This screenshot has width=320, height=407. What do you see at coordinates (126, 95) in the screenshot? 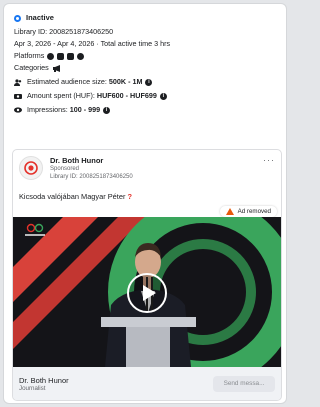
I see `amount-value: HUF600 - HUF699` at bounding box center [126, 95].